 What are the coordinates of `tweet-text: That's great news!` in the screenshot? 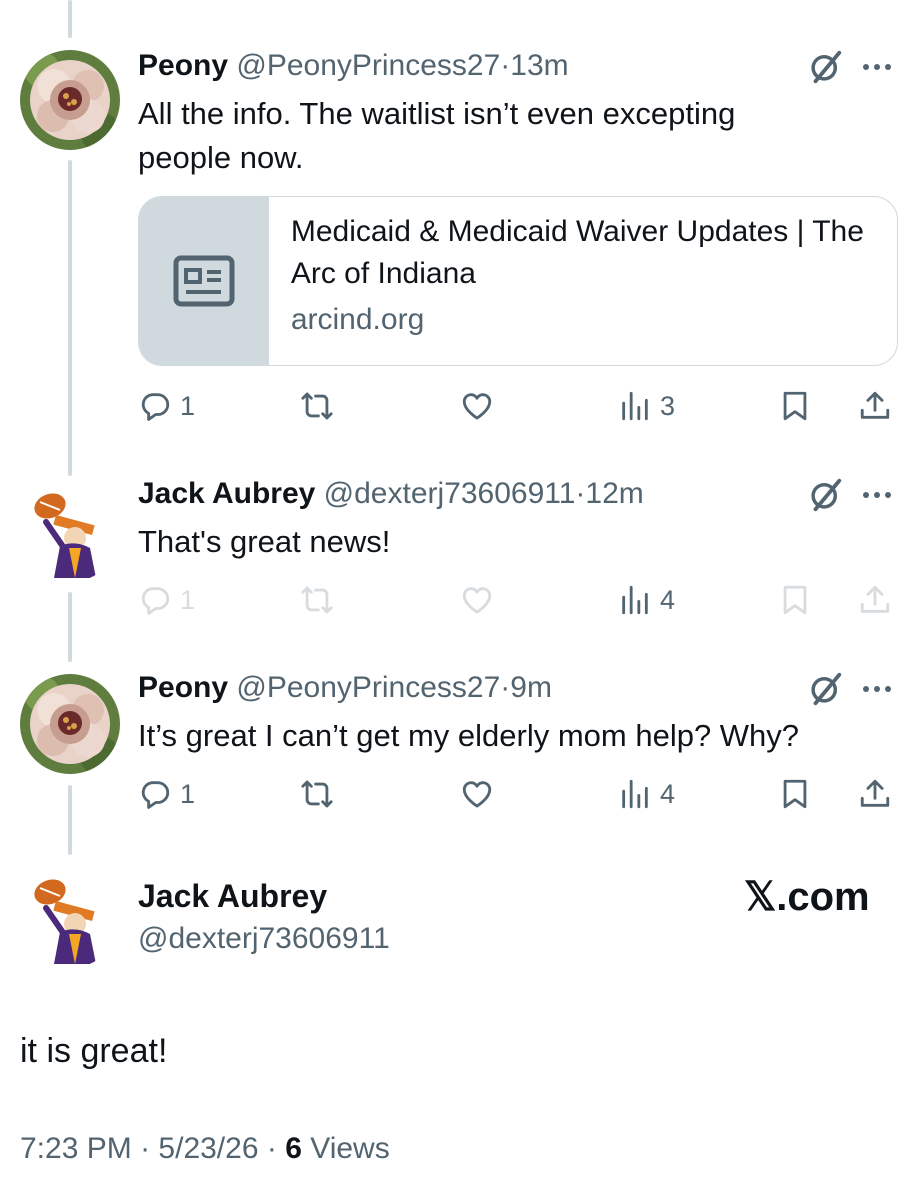 It's located at (264, 541).